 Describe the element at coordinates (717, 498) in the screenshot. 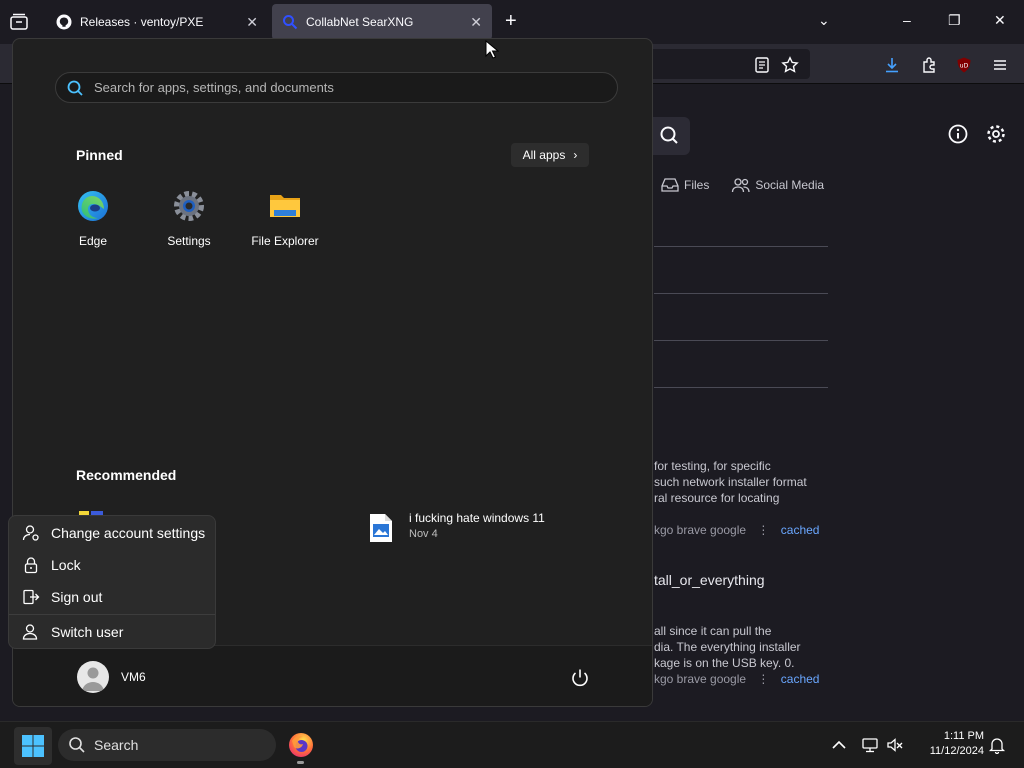

I see `result-snippet-line: ral resource for locating` at that location.